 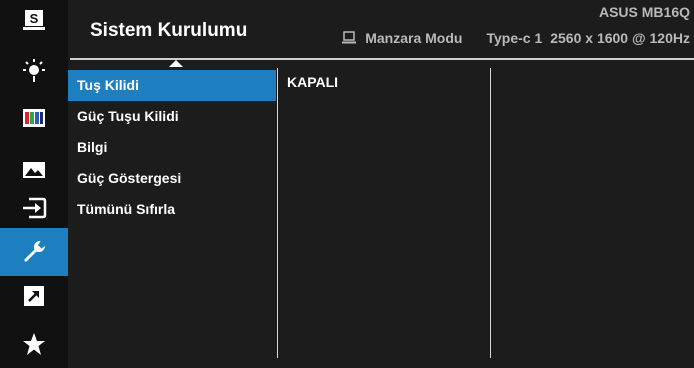 I want to click on image-mountain-icon, so click(x=34, y=170).